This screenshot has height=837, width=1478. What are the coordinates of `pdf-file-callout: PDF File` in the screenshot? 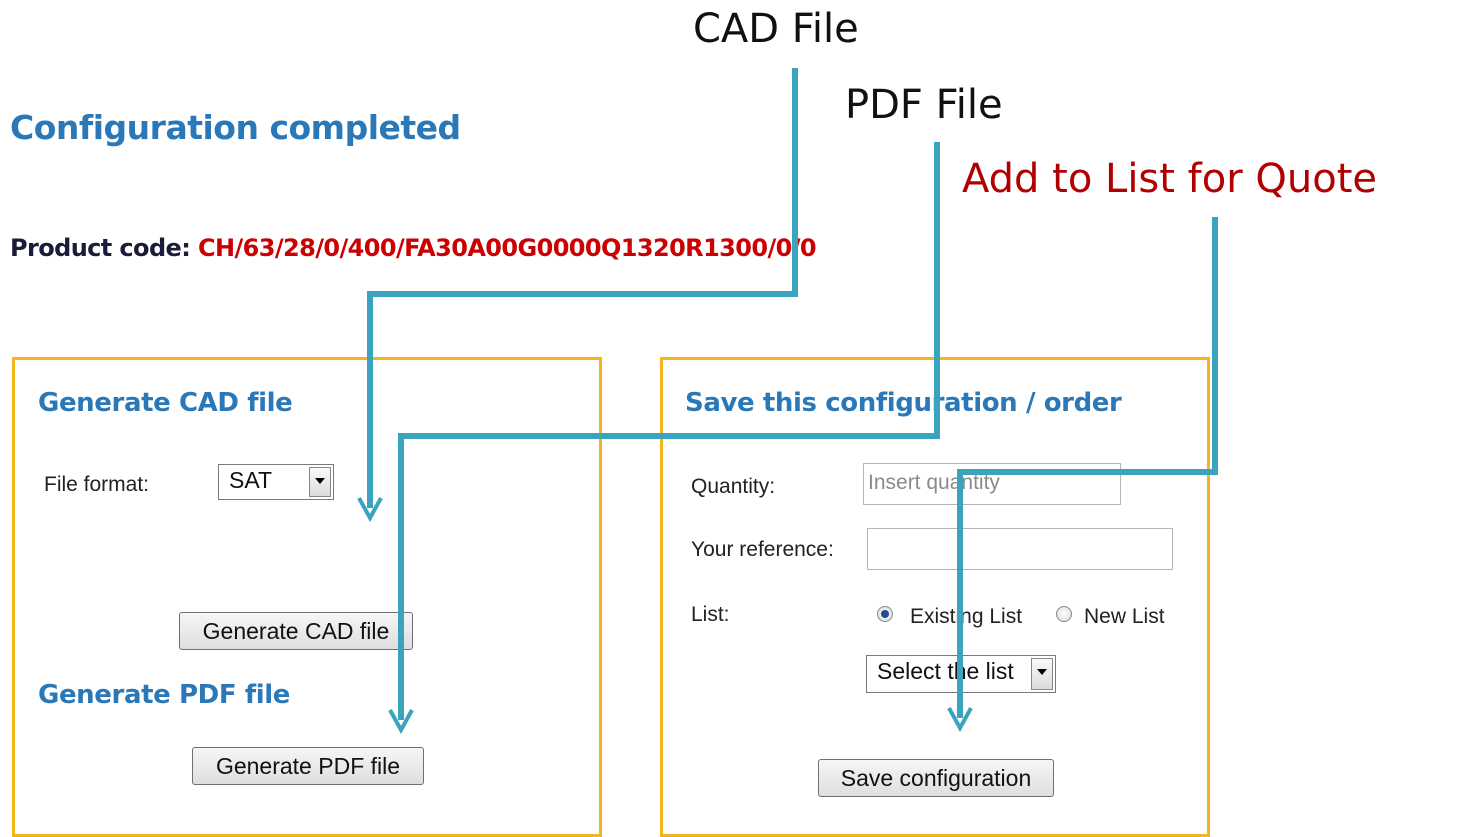 It's located at (924, 105).